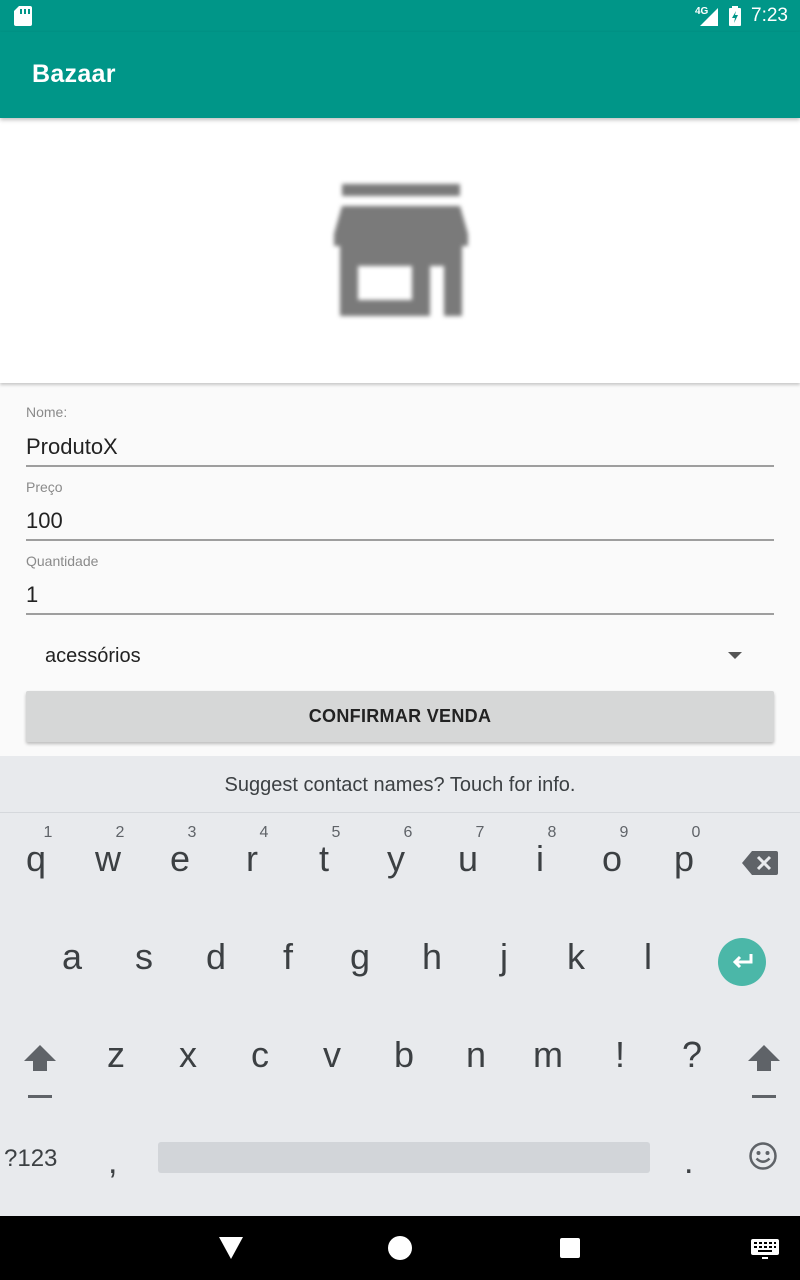 The width and height of the screenshot is (800, 1280). I want to click on key-exclamation: !, so click(620, 1057).